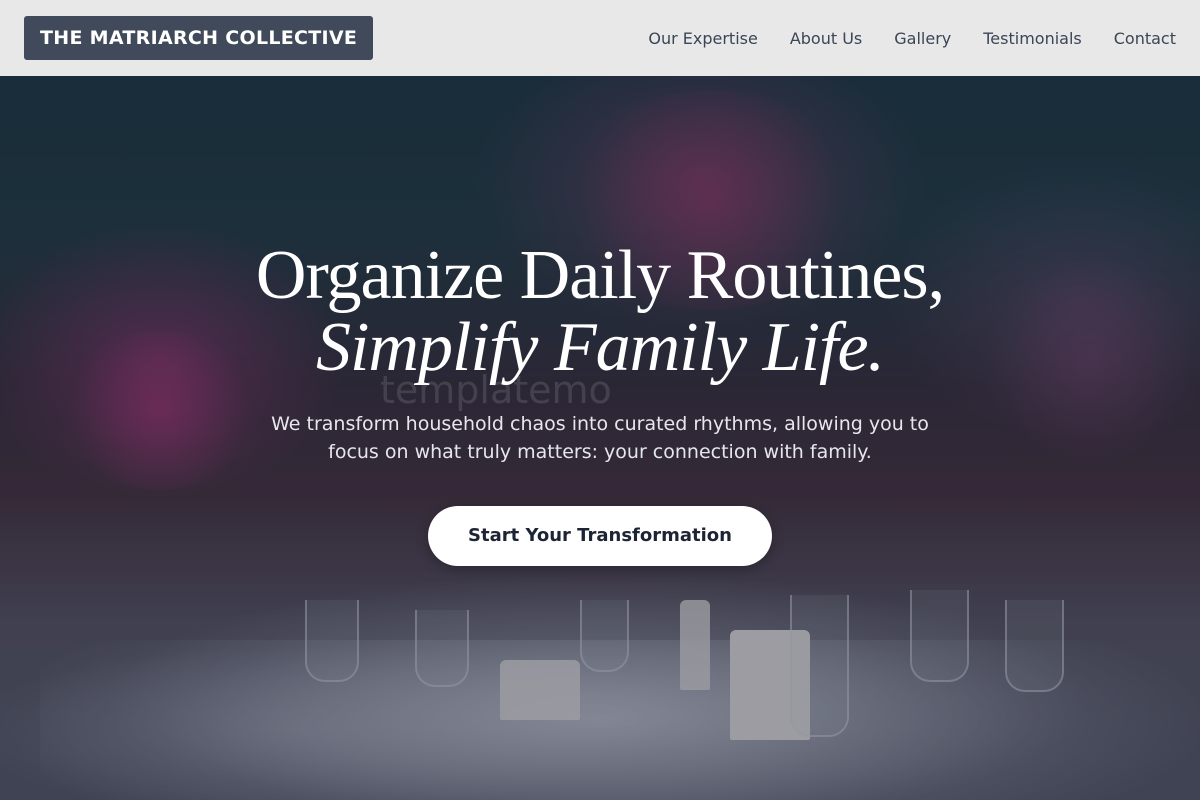 Image resolution: width=1200 pixels, height=800 pixels. I want to click on nav-link-about-us: About Us, so click(826, 38).